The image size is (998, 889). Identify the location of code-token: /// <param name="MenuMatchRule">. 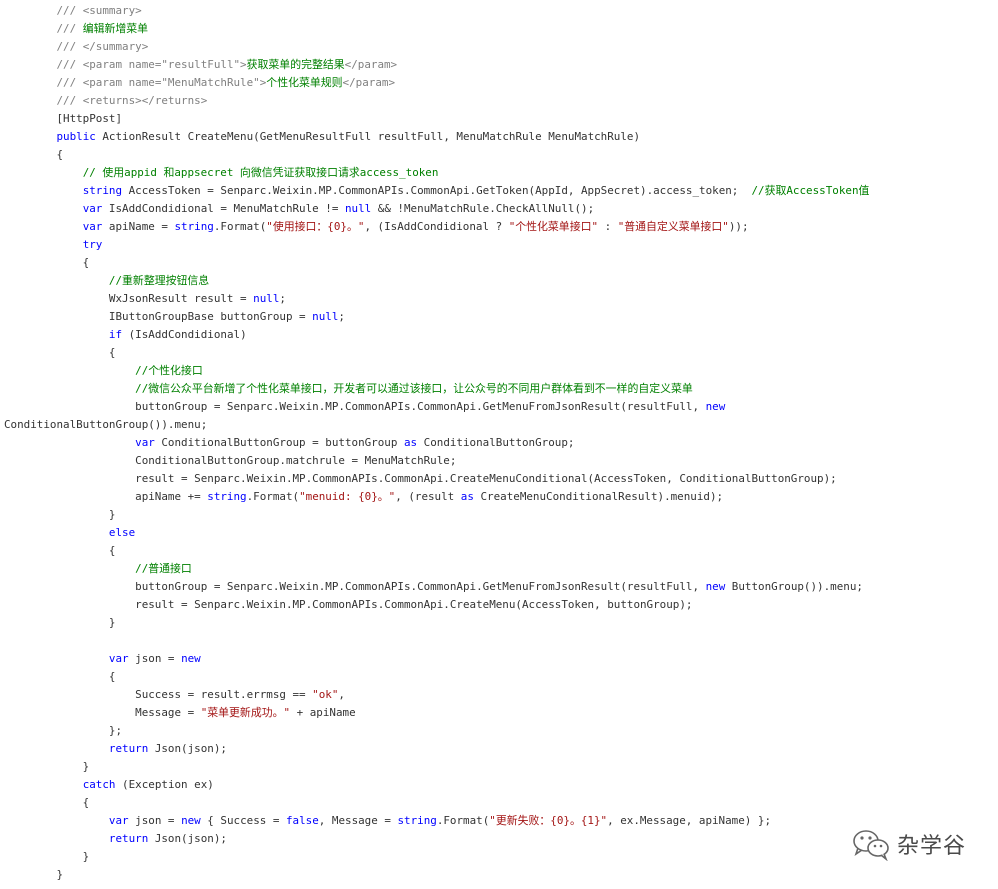
(161, 82).